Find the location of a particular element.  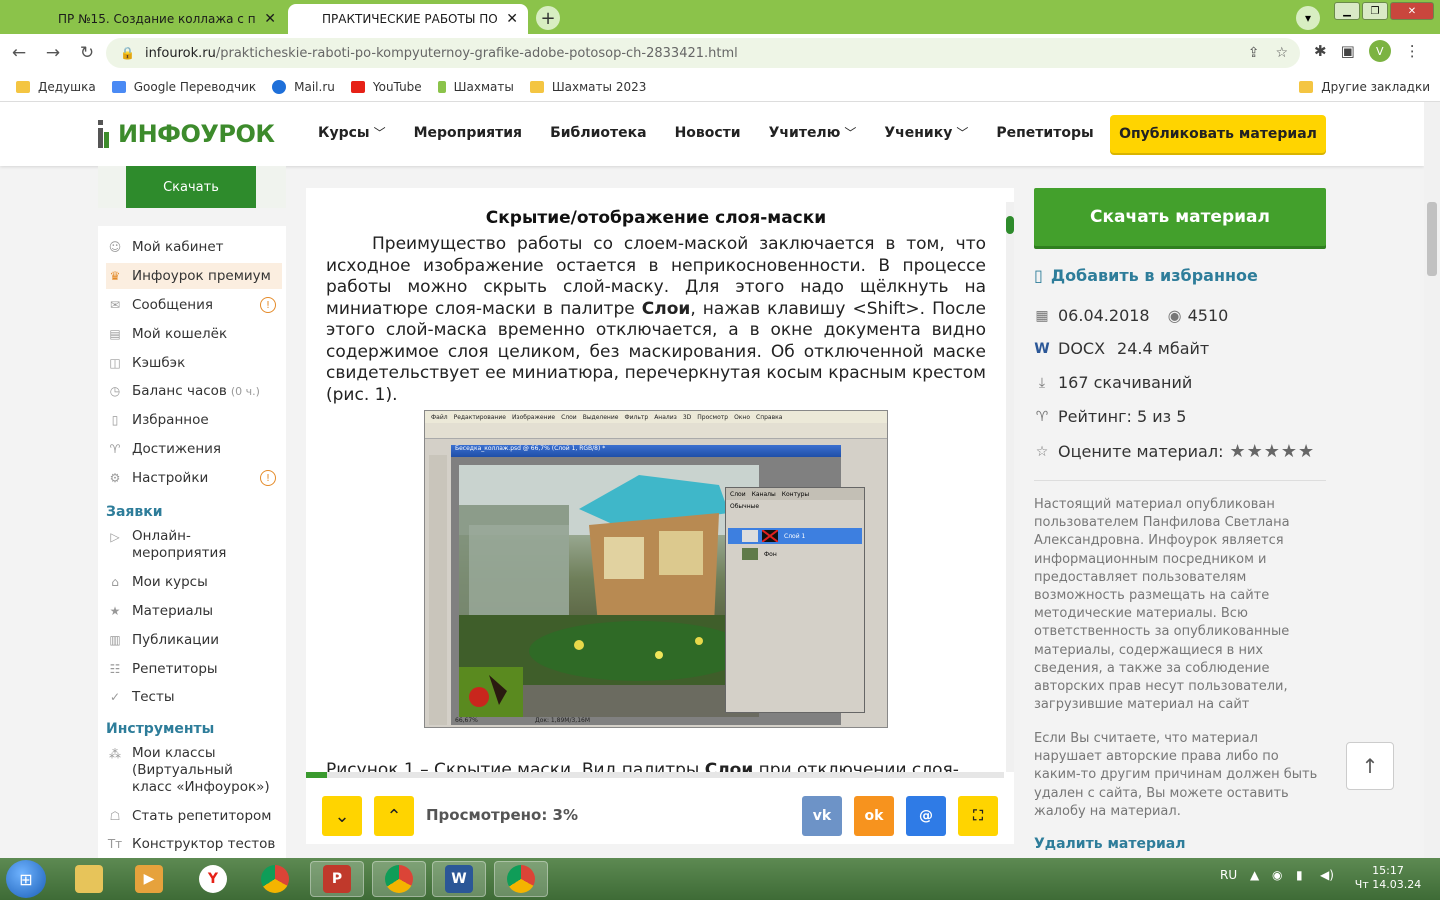

tray-expand-icon: ▲ is located at coordinates (1254, 875).